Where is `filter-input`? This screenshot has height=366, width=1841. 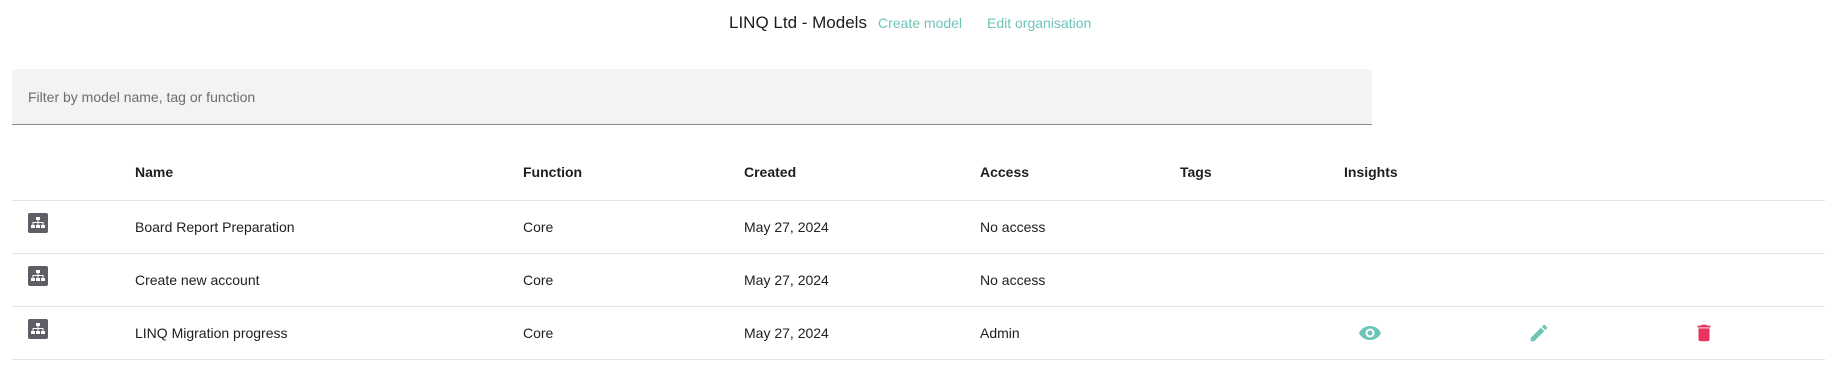 filter-input is located at coordinates (692, 96).